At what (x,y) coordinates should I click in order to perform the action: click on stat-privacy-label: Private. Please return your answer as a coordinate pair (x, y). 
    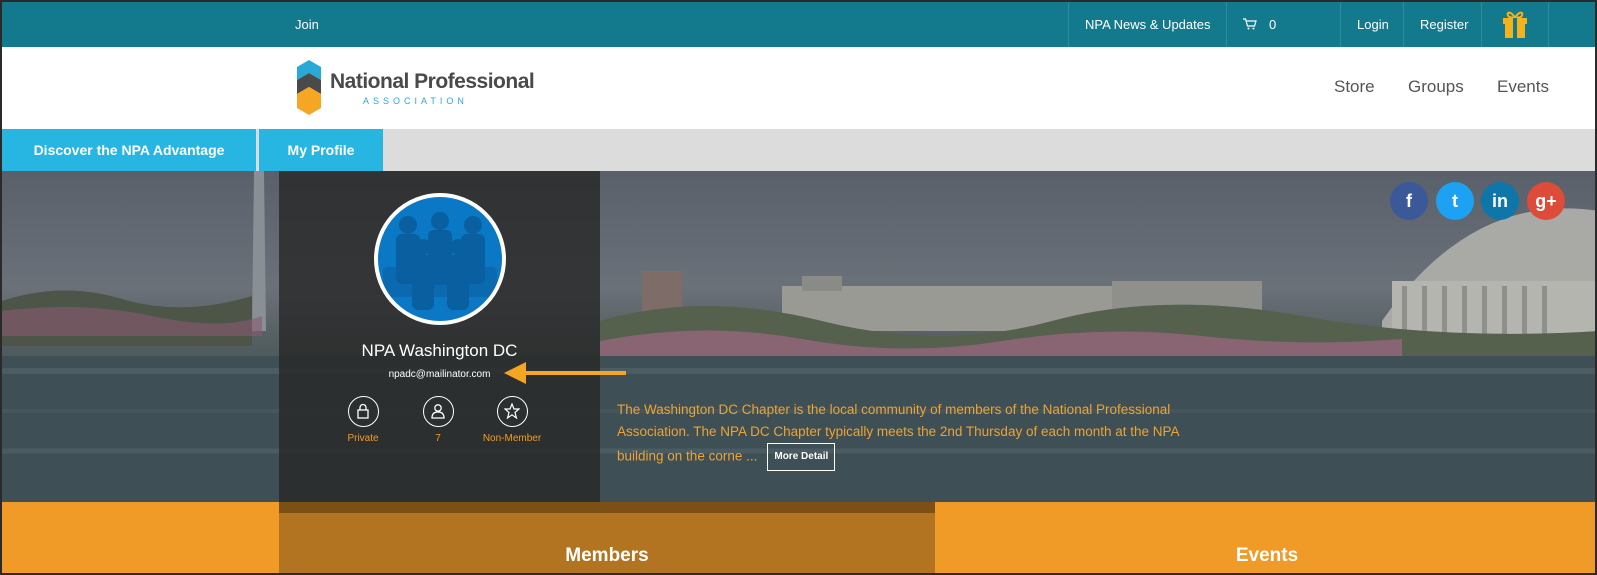
    Looking at the image, I should click on (363, 438).